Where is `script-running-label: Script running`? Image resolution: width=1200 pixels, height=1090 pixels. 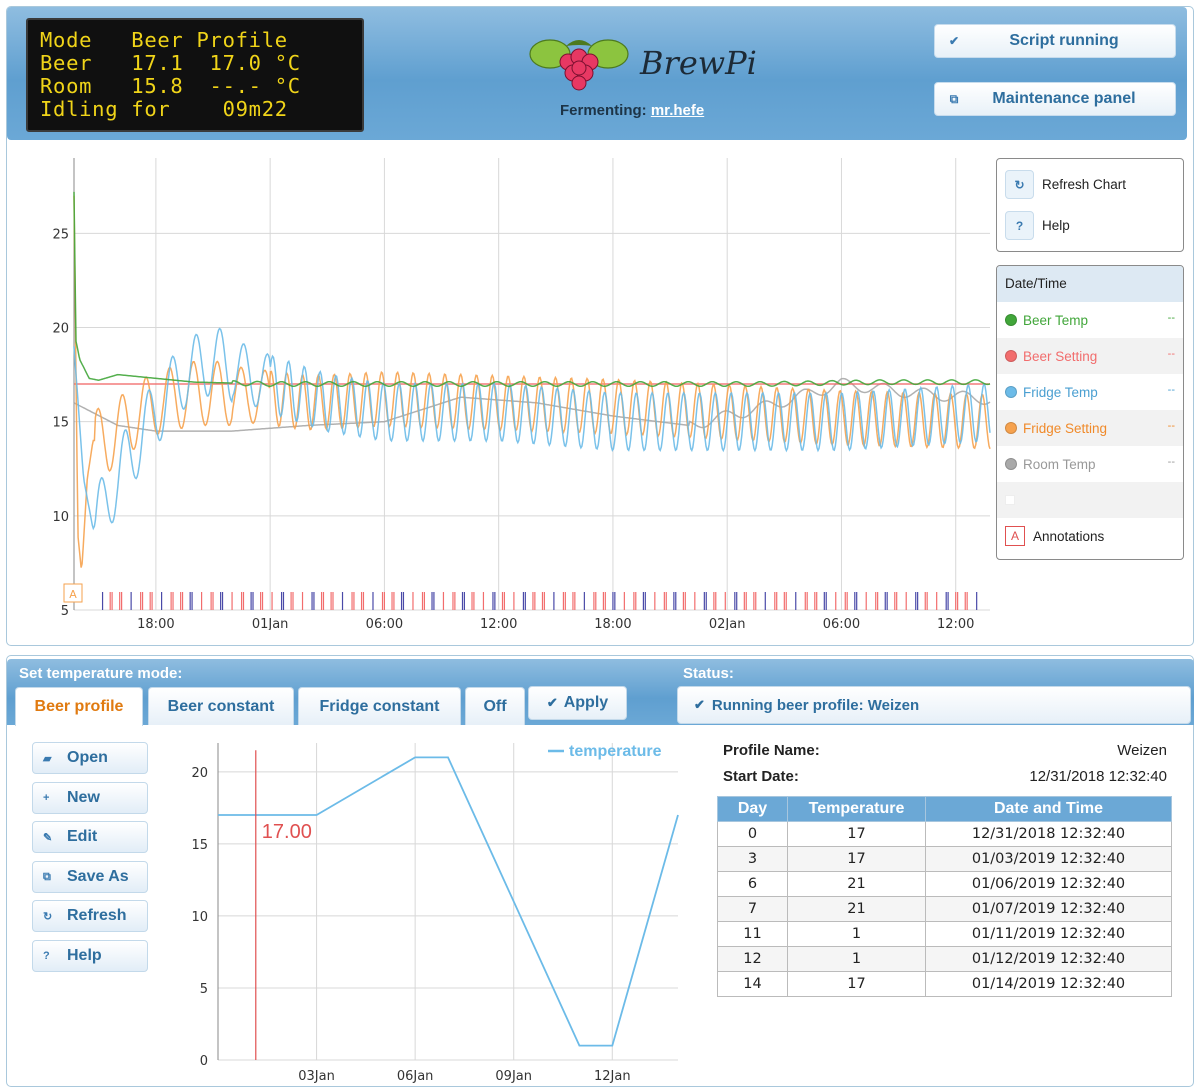
script-running-label: Script running is located at coordinates (1064, 40).